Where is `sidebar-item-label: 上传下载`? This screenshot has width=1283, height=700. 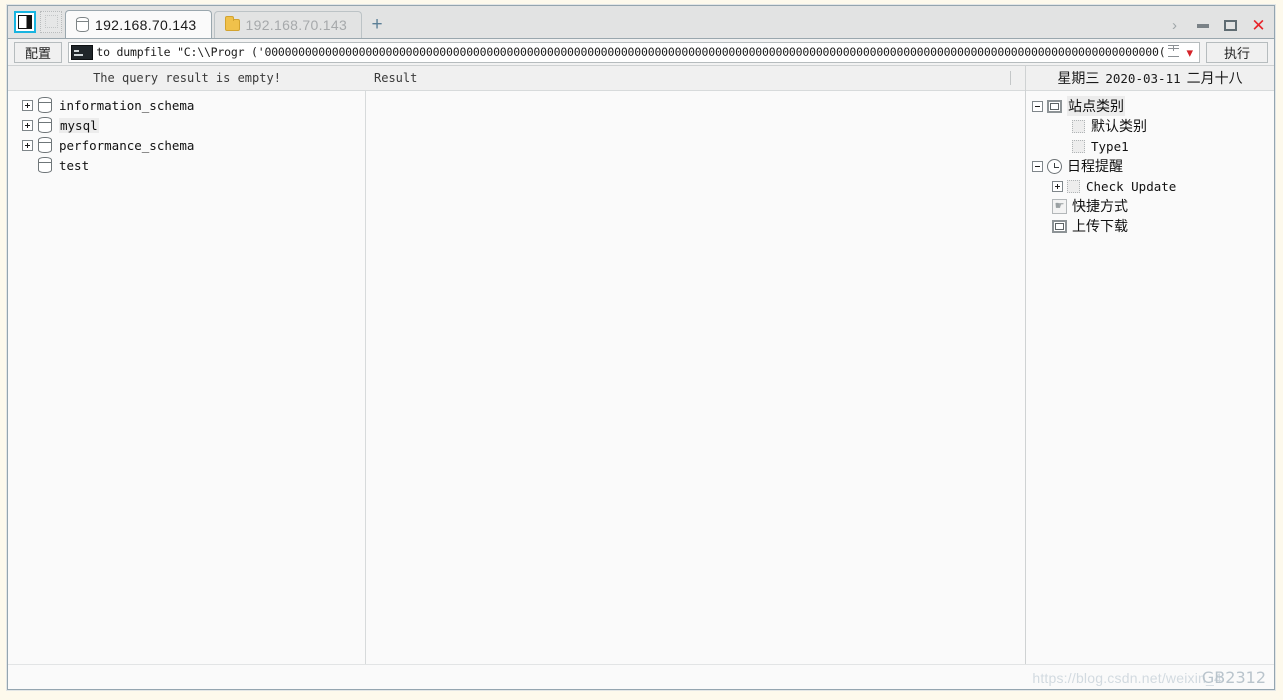 sidebar-item-label: 上传下载 is located at coordinates (1100, 226).